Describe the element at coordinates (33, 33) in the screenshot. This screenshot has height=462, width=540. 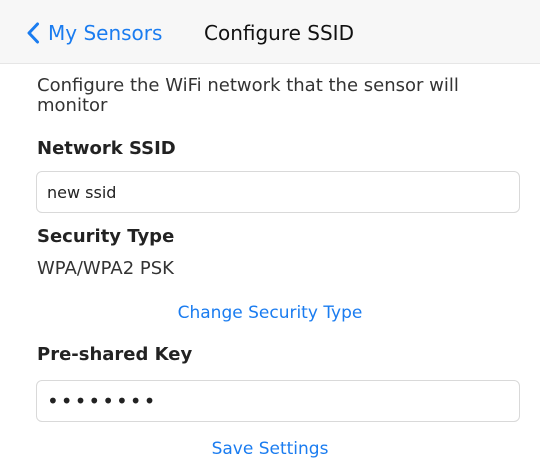
I see `chevron-left-icon` at that location.